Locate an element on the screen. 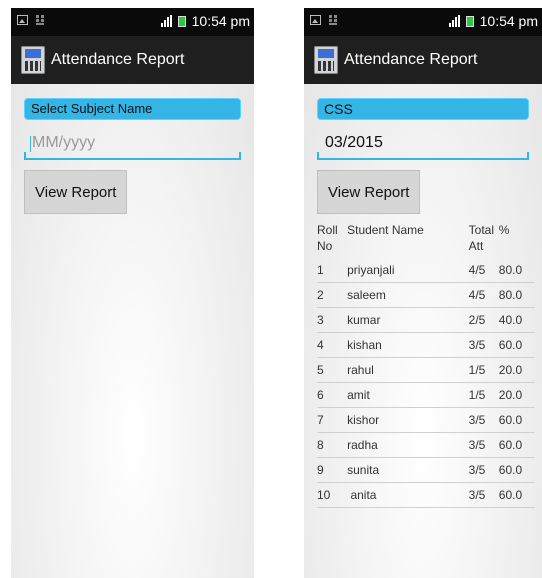 This screenshot has width=542, height=578. table-row: 8 radha 3/5 60.0 is located at coordinates (426, 445).